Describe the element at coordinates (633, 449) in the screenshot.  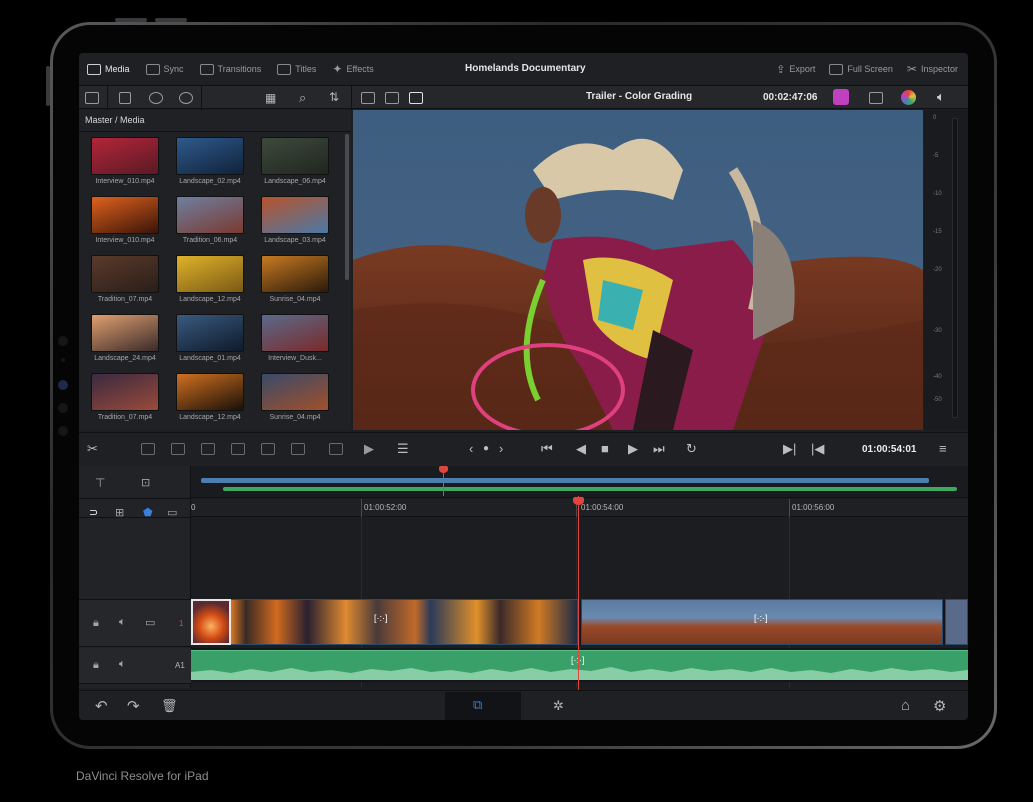
I see `play-icon: ▶` at that location.